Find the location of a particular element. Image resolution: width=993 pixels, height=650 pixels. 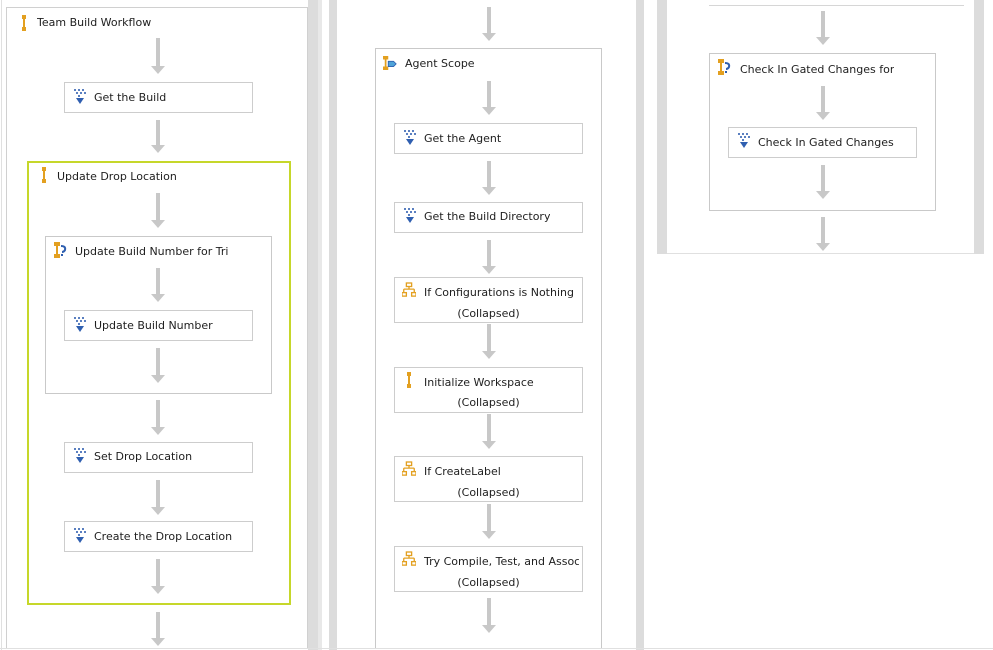

activity-label: Create the Drop Location is located at coordinates (163, 536).